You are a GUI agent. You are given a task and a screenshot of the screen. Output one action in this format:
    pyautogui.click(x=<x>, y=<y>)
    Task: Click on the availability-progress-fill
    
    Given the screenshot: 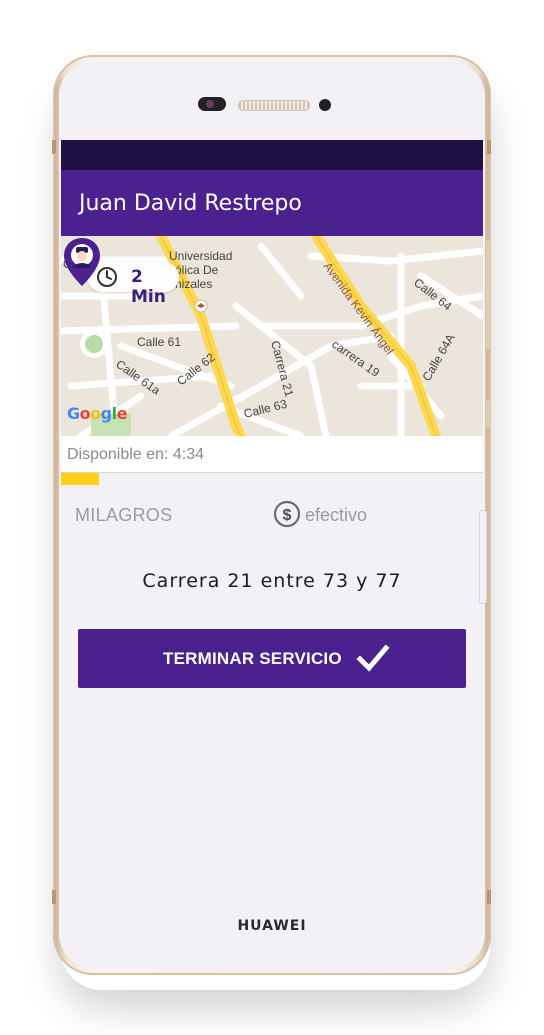 What is the action you would take?
    pyautogui.click(x=80, y=479)
    